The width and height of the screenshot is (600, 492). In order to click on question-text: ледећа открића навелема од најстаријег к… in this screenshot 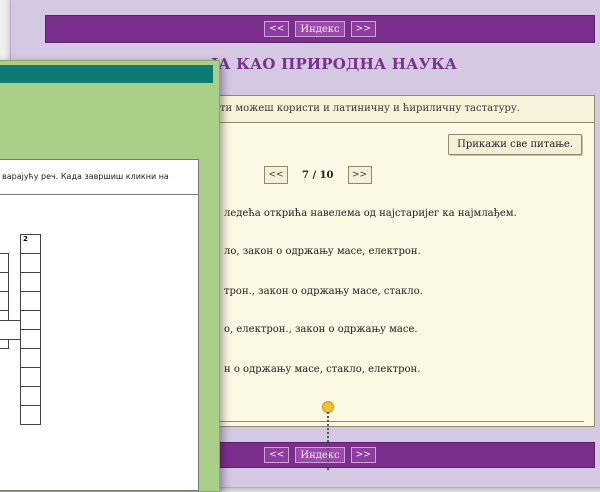, I will do `click(370, 213)`.